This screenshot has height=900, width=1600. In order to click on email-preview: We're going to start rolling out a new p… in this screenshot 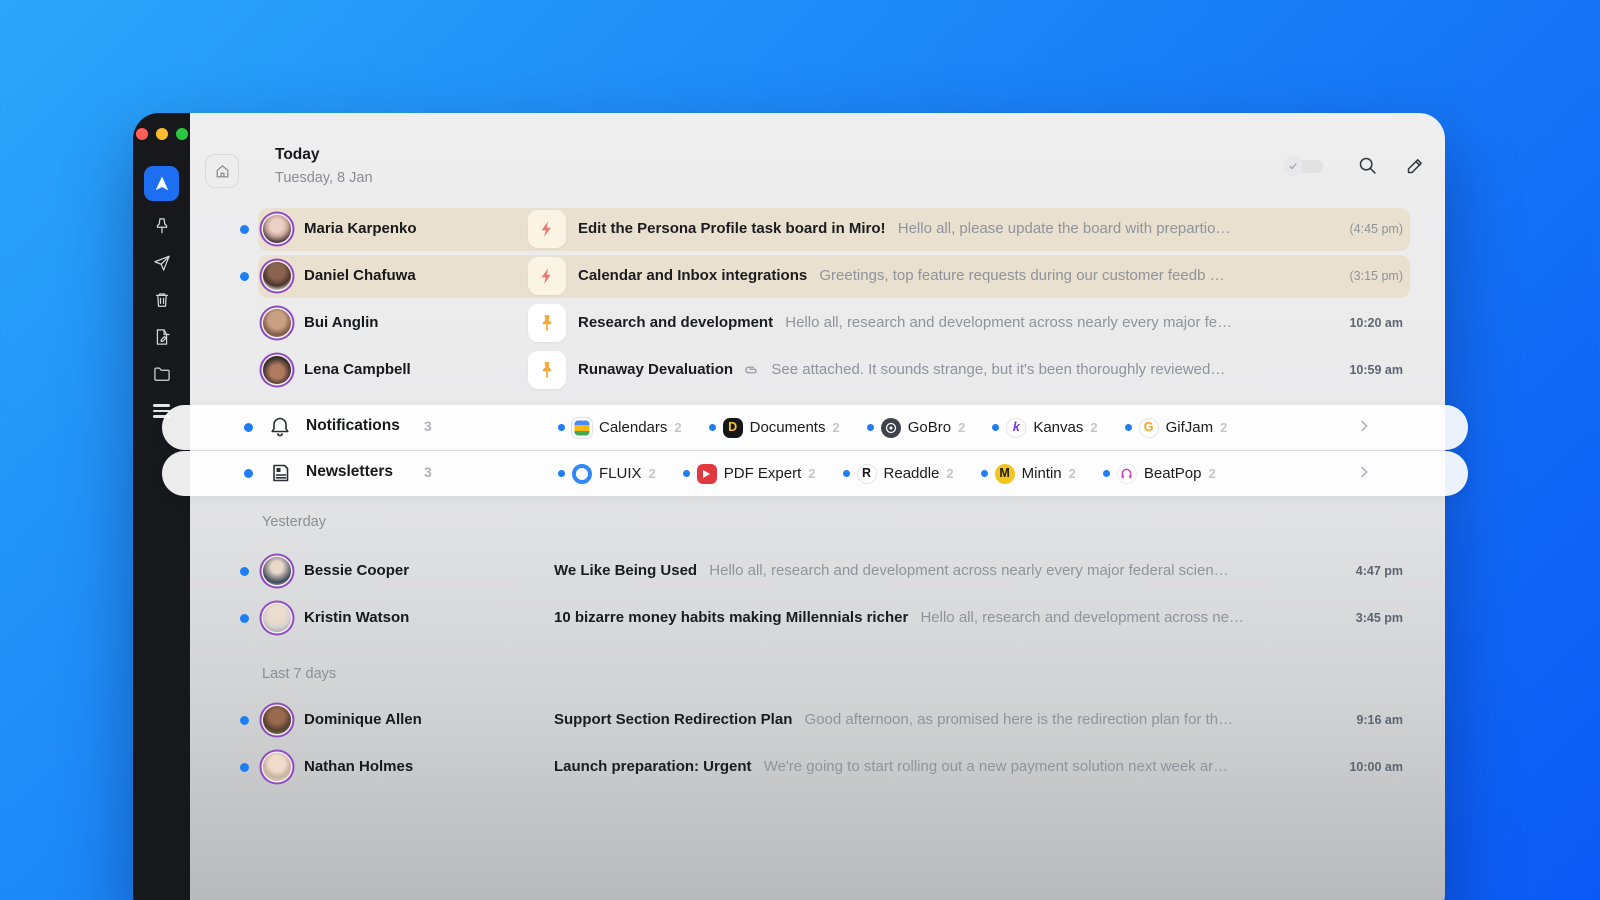, I will do `click(996, 766)`.